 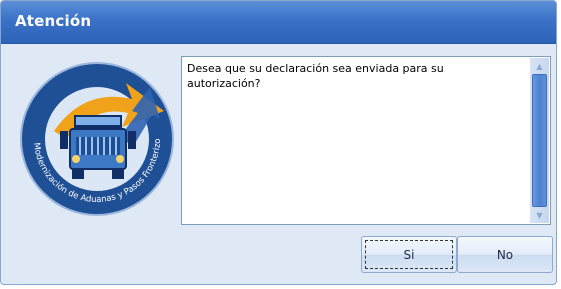 I want to click on yes-button: Si, so click(x=409, y=254).